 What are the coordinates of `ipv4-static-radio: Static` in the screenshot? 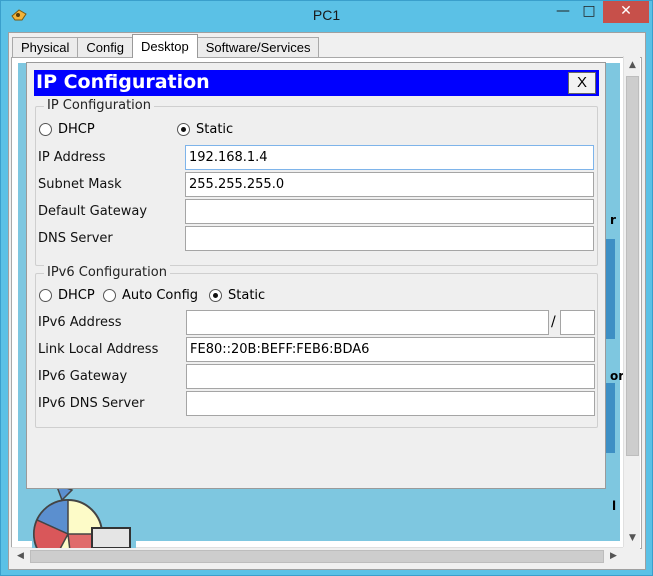 It's located at (205, 129).